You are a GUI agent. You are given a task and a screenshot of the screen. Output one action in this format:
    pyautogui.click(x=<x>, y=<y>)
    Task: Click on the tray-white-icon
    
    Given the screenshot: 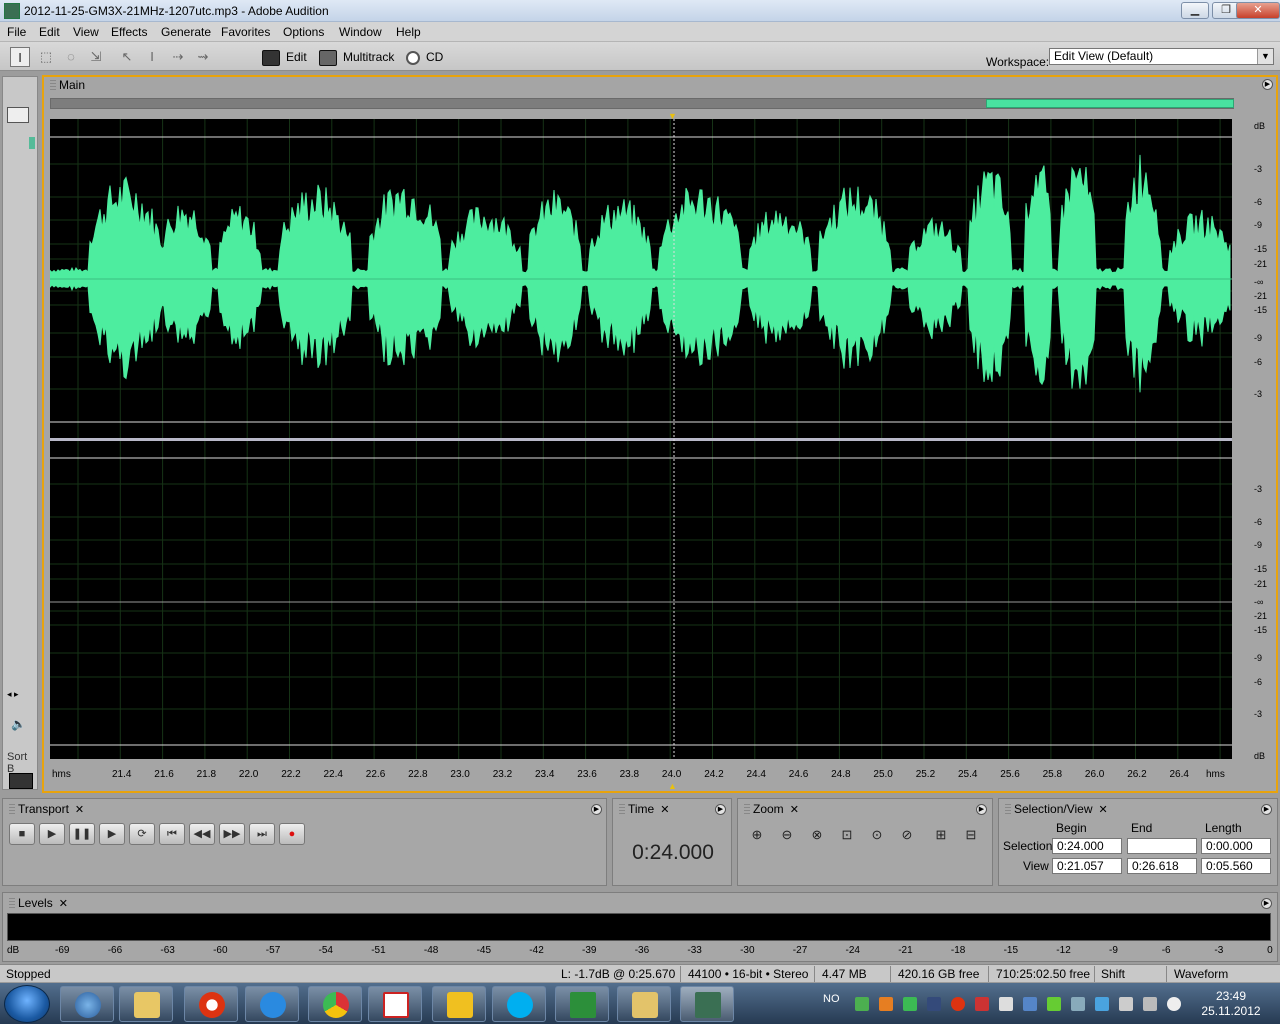 What is the action you would take?
    pyautogui.click(x=1006, y=1004)
    